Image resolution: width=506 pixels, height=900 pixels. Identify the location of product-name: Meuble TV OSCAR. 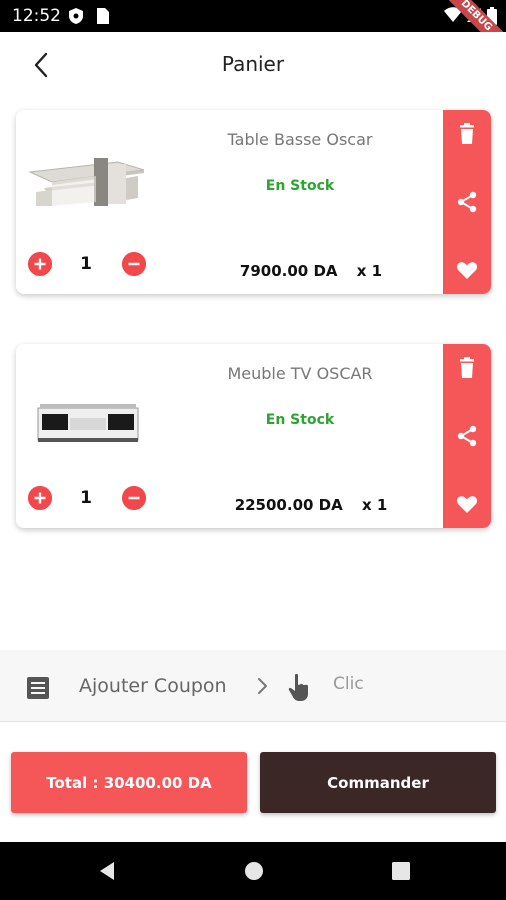
(300, 373).